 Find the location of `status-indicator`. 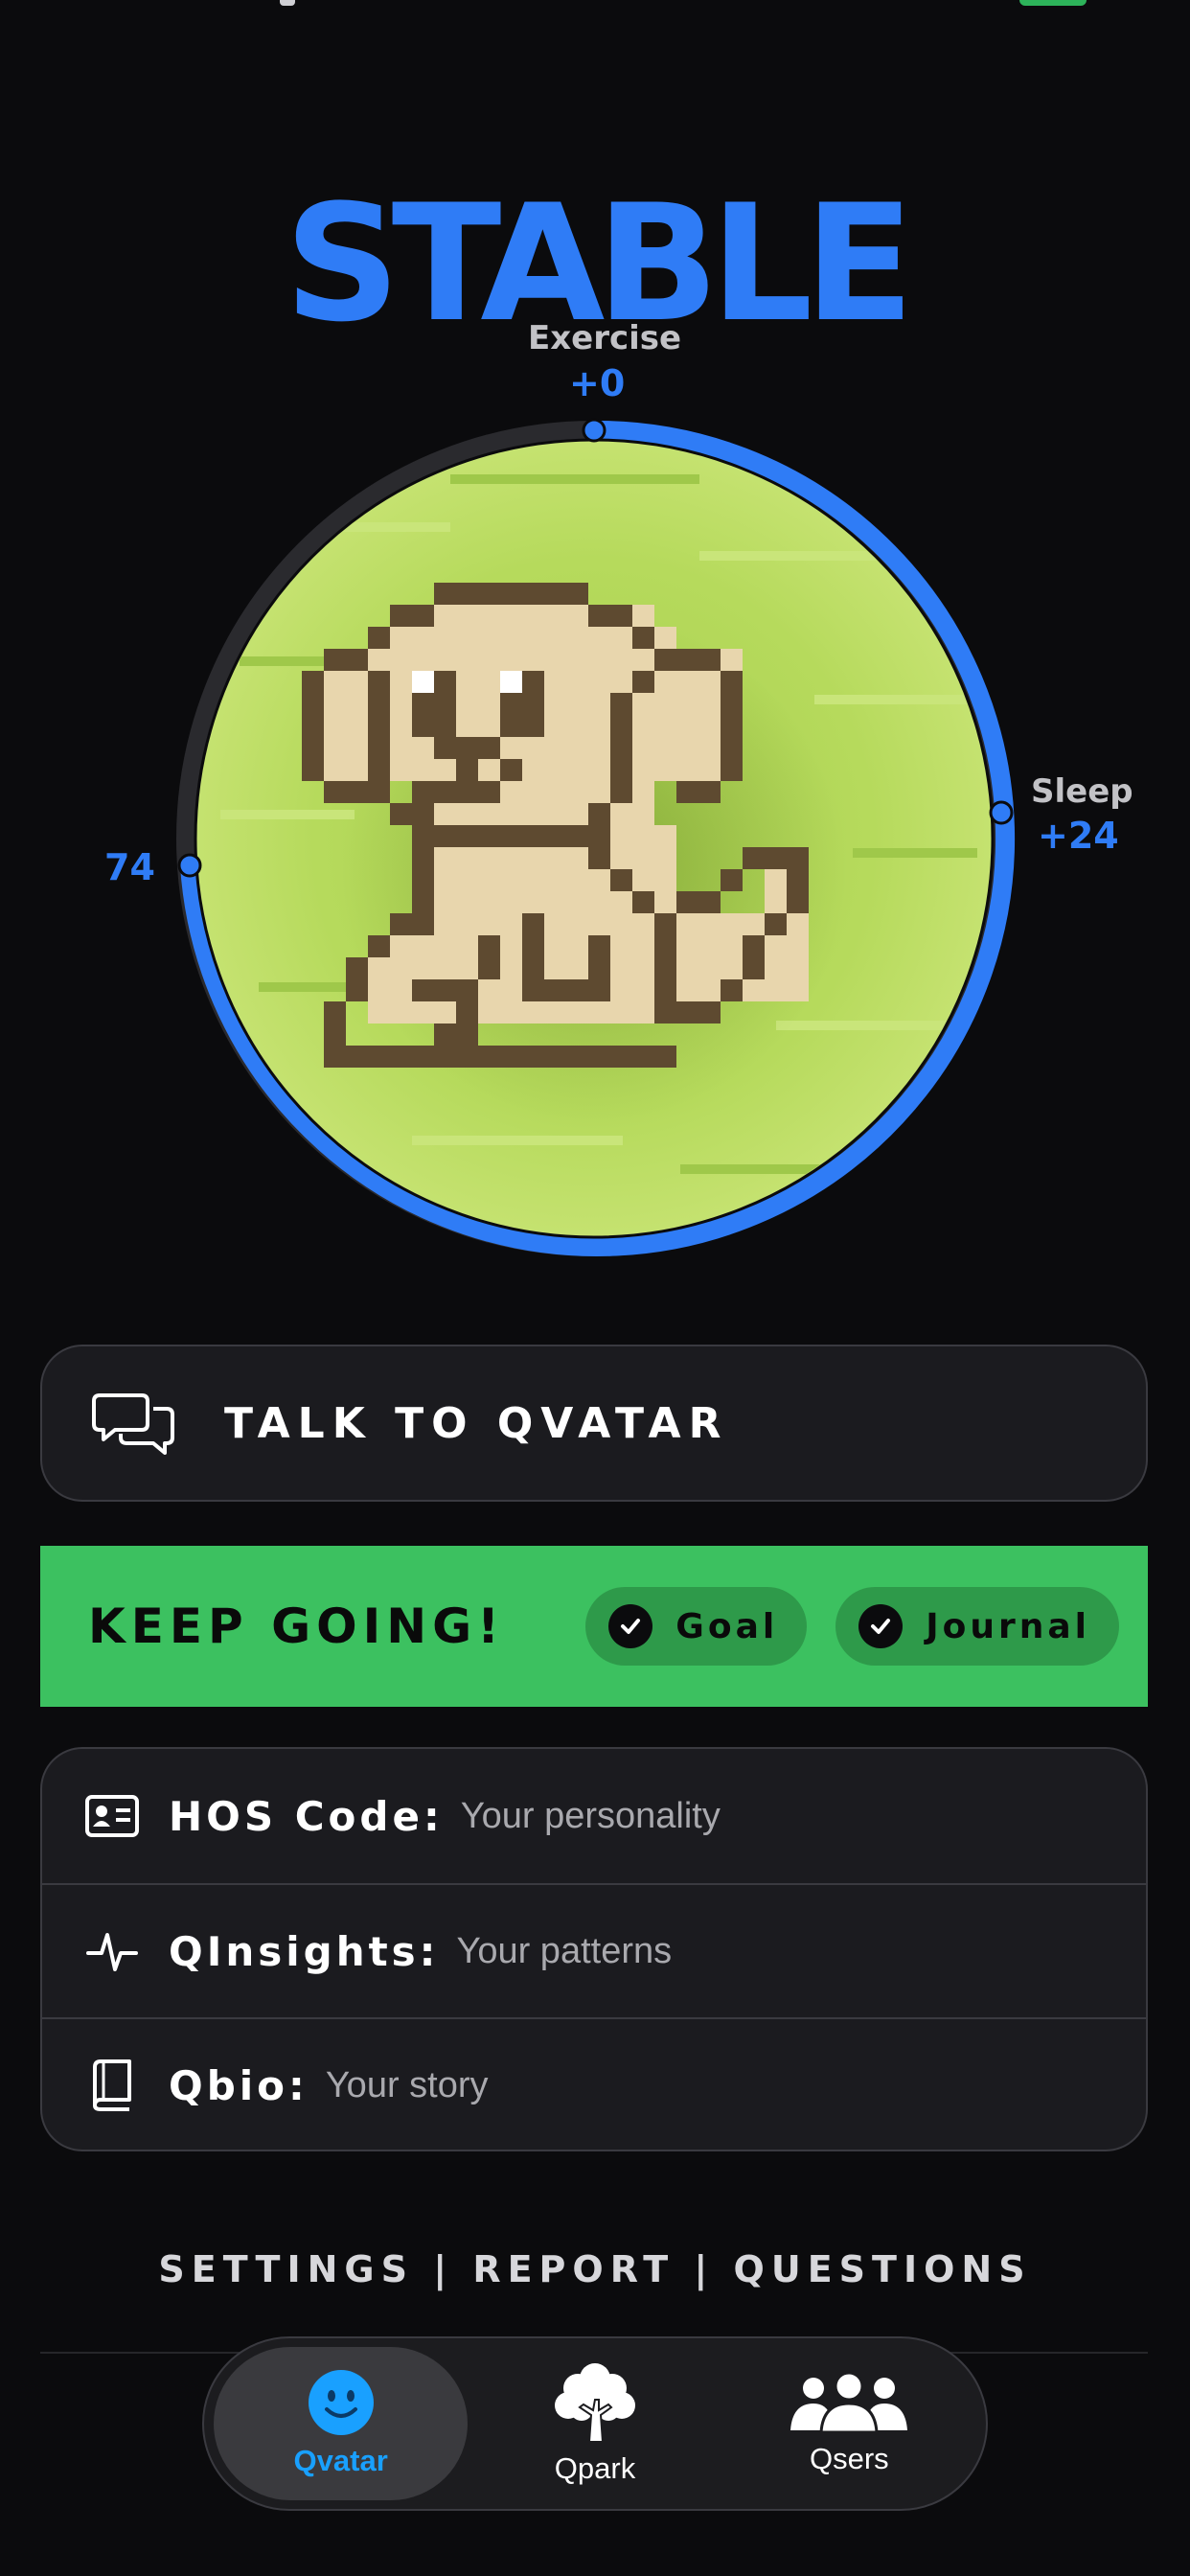

status-indicator is located at coordinates (287, 3).